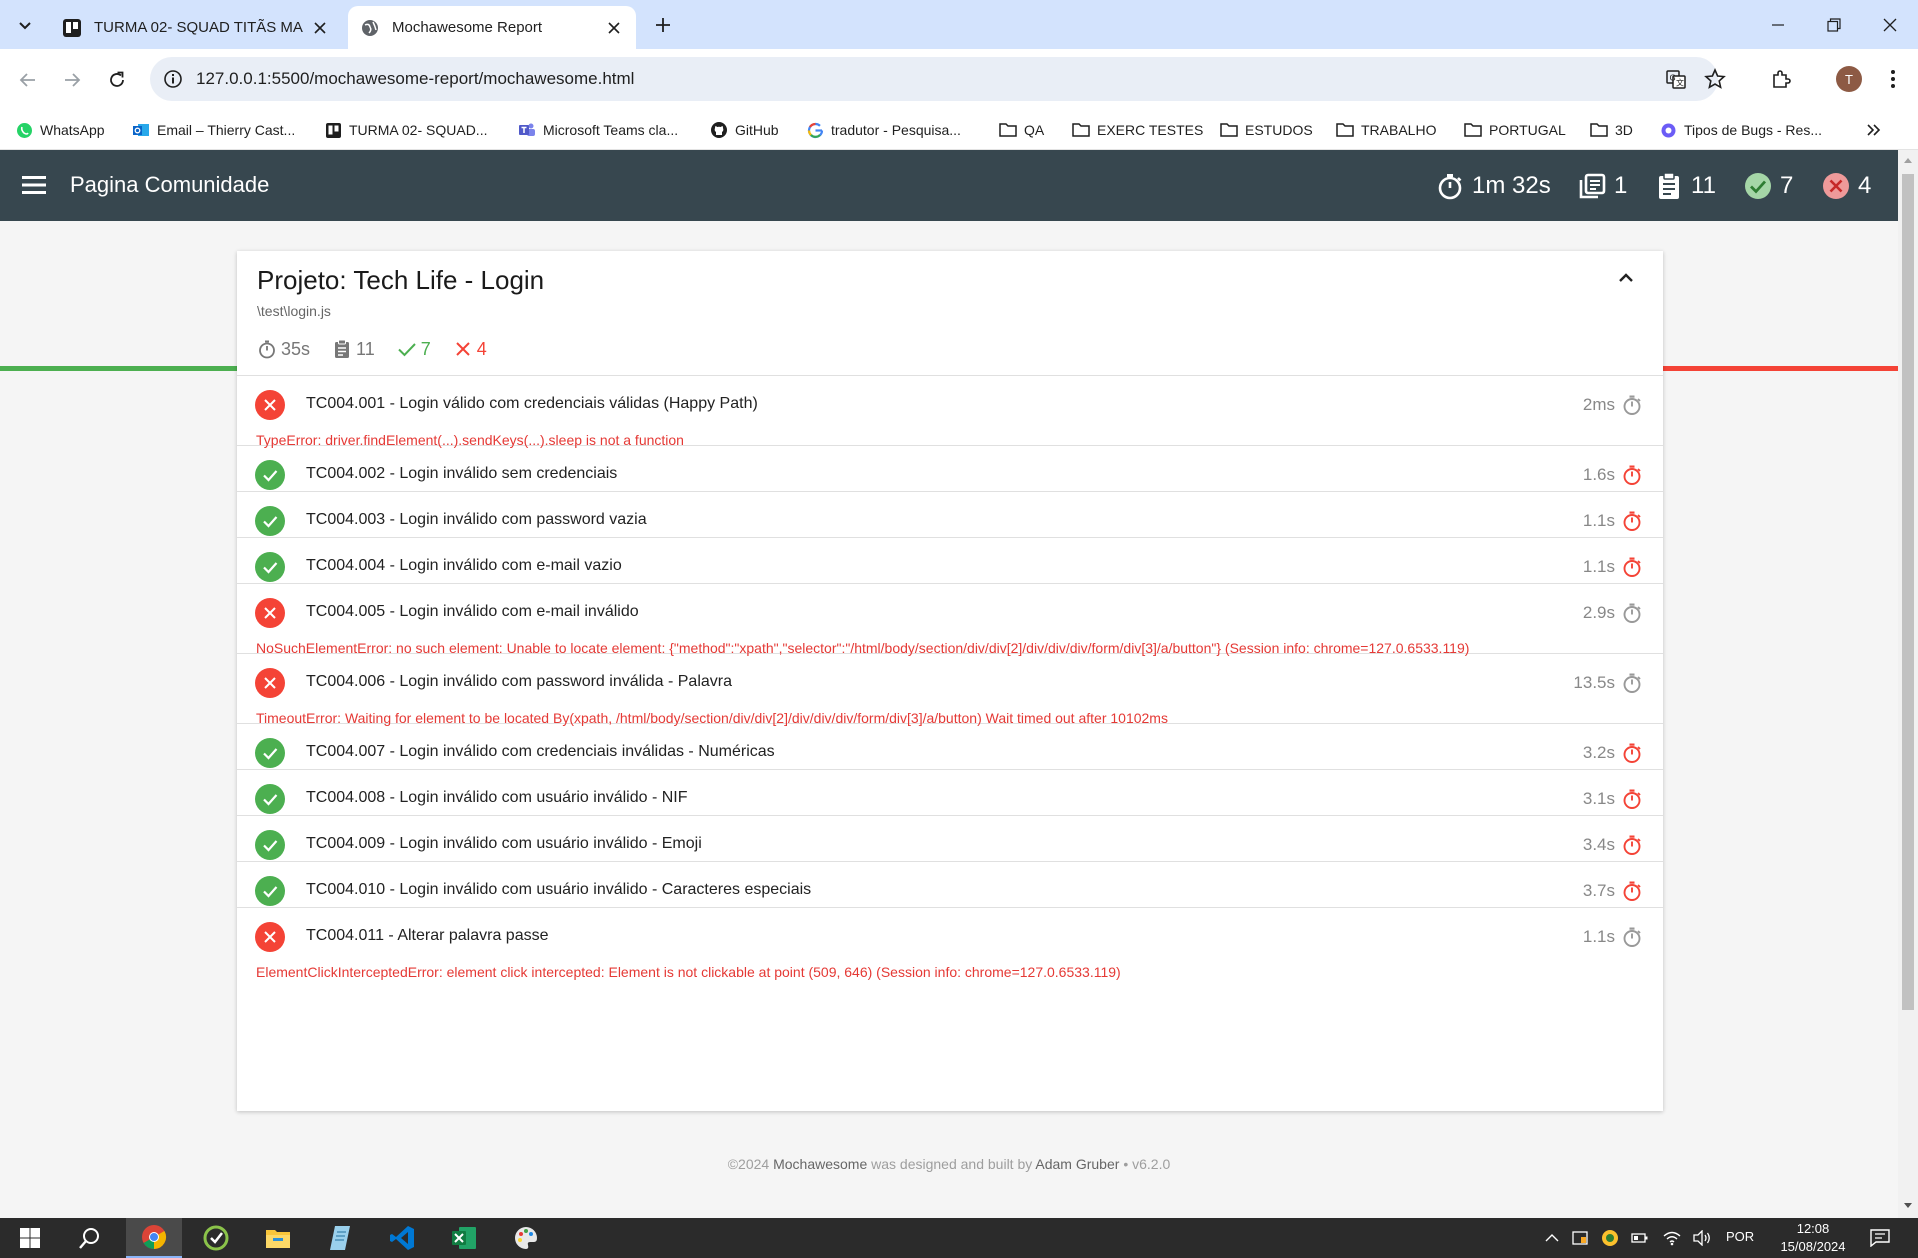 The width and height of the screenshot is (1918, 1258). I want to click on notification-icon, so click(1880, 1238).